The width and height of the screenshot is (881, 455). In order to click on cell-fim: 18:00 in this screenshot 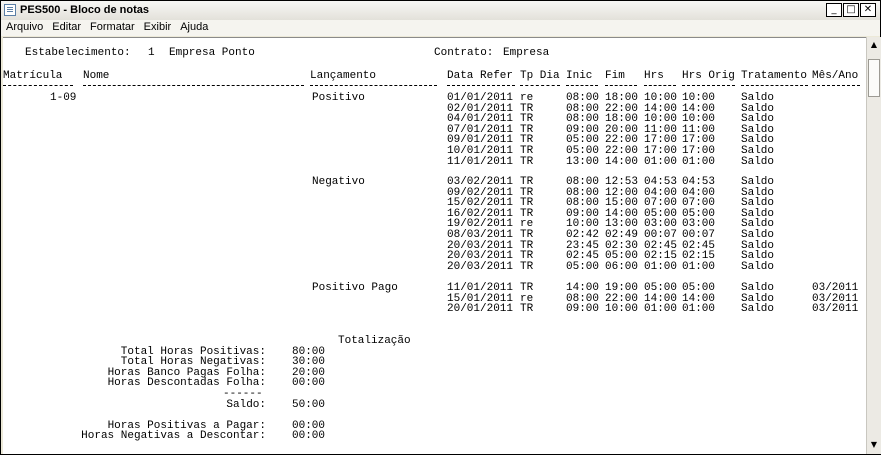, I will do `click(622, 98)`.